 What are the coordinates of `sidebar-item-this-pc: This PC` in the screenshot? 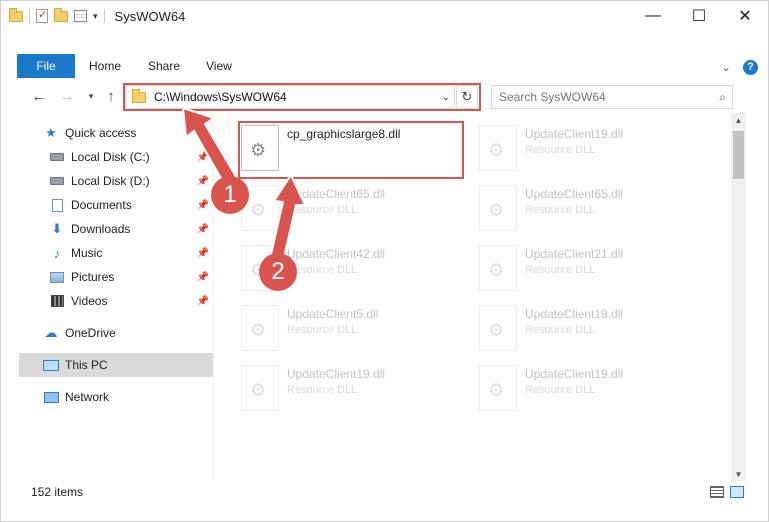 It's located at (116, 365).